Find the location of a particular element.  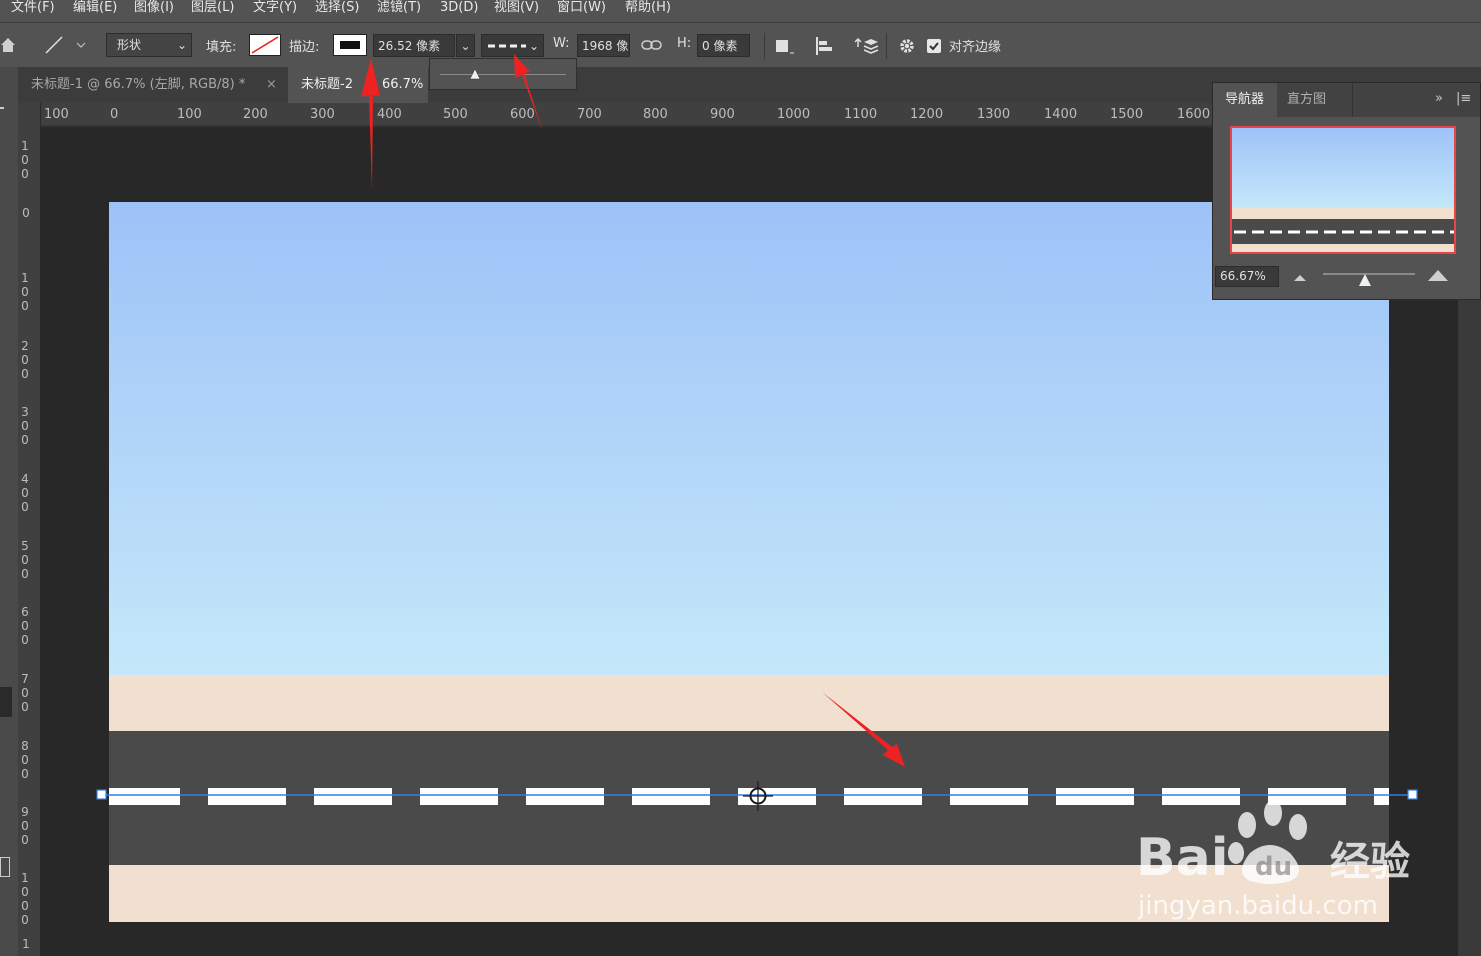

link-icon is located at coordinates (652, 45).